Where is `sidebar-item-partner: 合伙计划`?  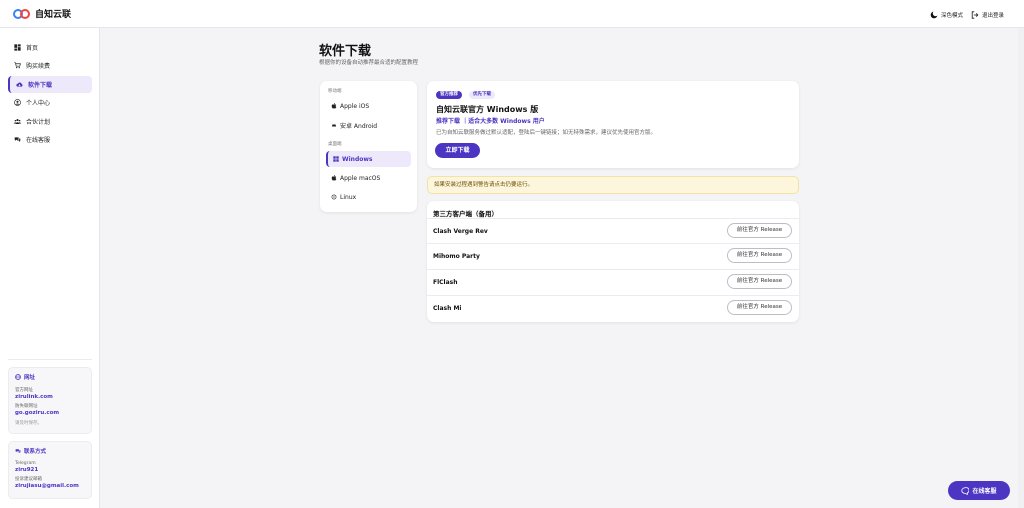 sidebar-item-partner: 合伙计划 is located at coordinates (50, 121).